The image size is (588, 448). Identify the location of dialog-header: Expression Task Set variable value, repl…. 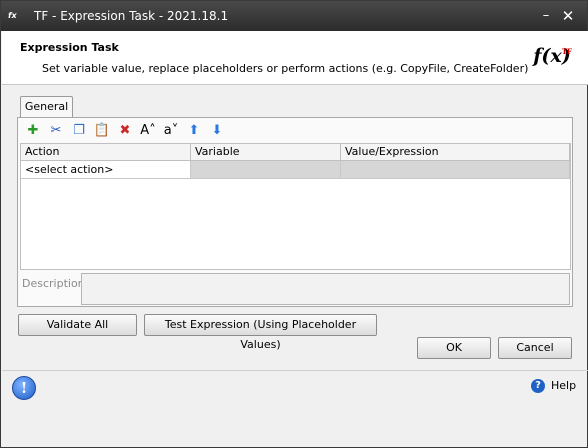
(295, 58).